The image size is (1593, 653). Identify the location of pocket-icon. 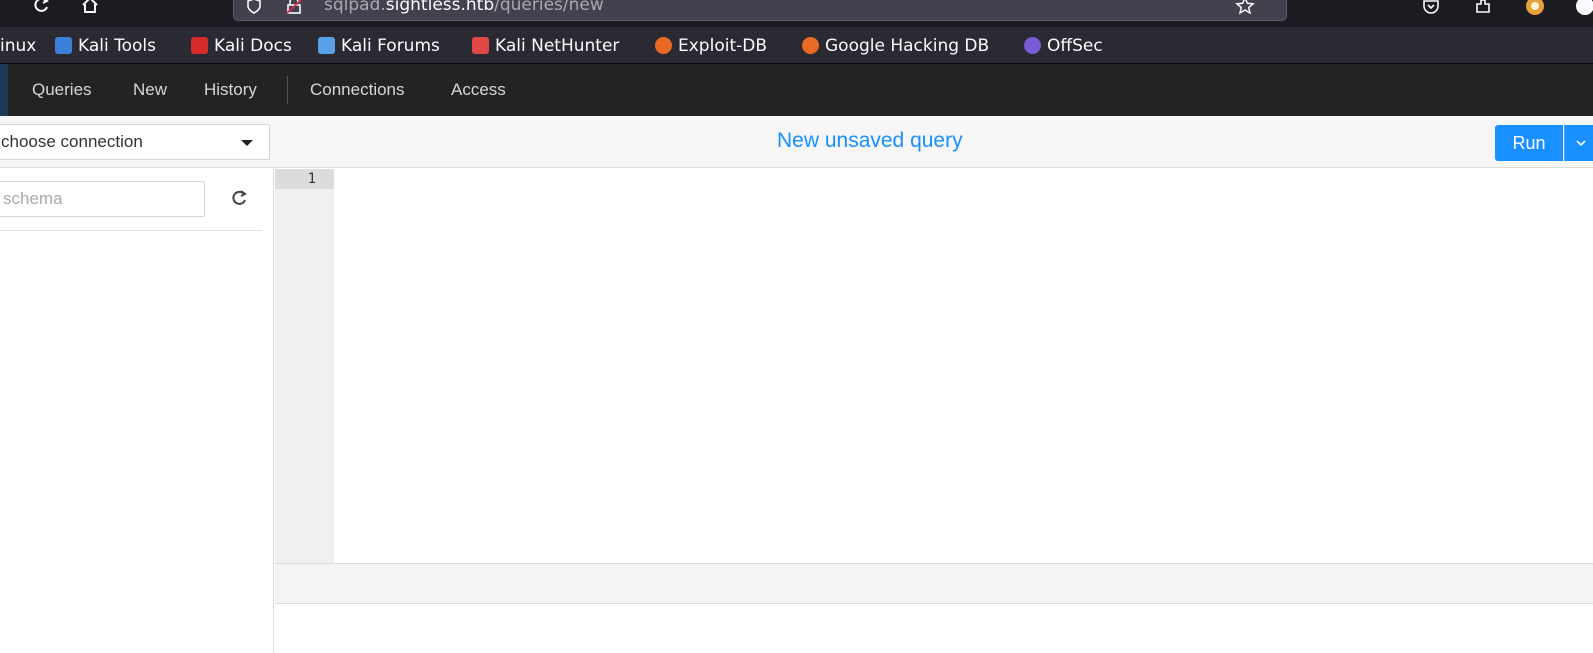
(1431, 7).